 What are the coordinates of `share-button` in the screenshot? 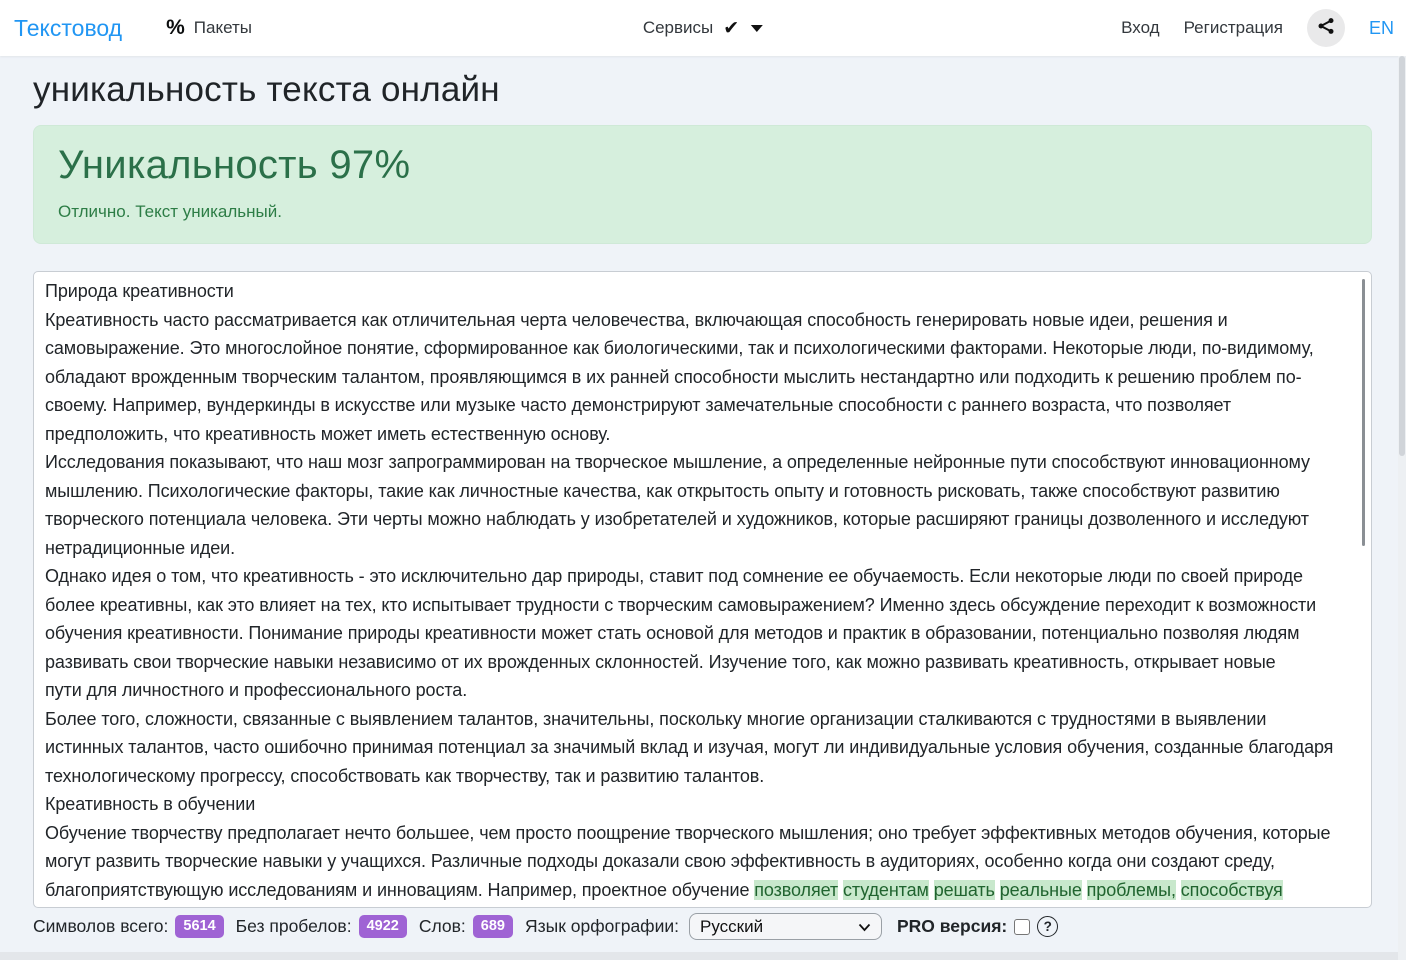 It's located at (1325, 28).